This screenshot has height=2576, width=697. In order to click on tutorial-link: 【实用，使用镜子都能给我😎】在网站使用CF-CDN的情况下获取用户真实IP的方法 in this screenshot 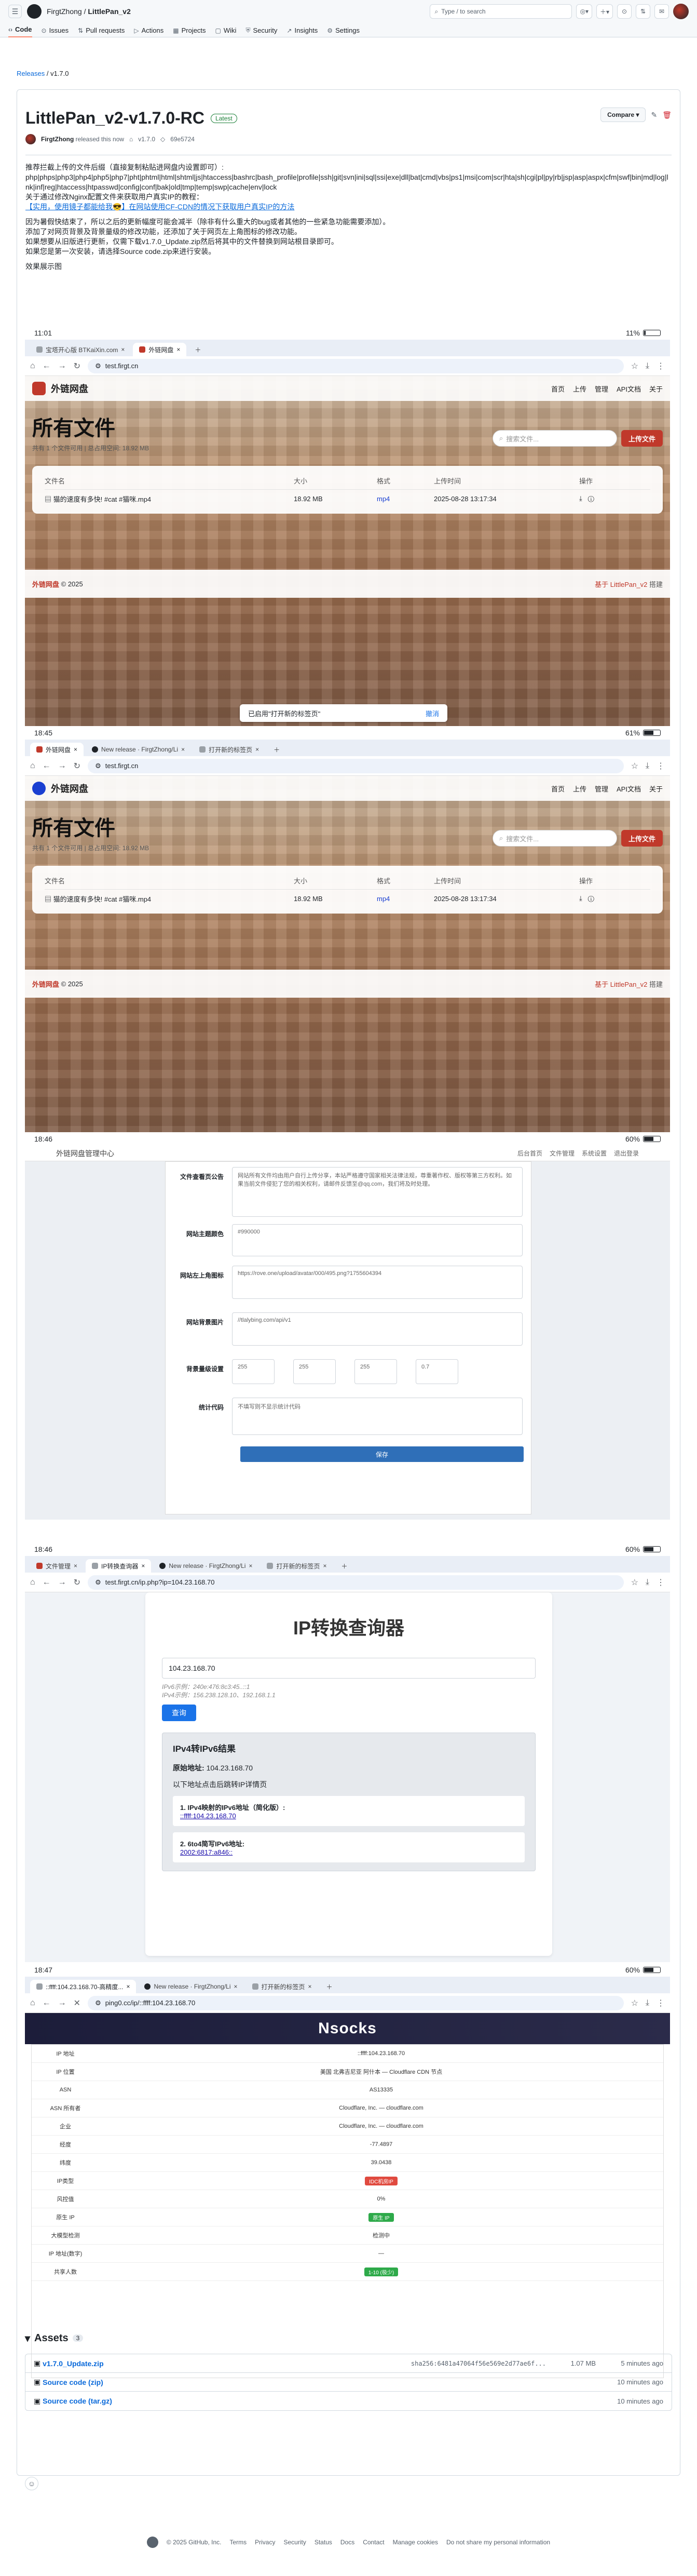, I will do `click(159, 207)`.